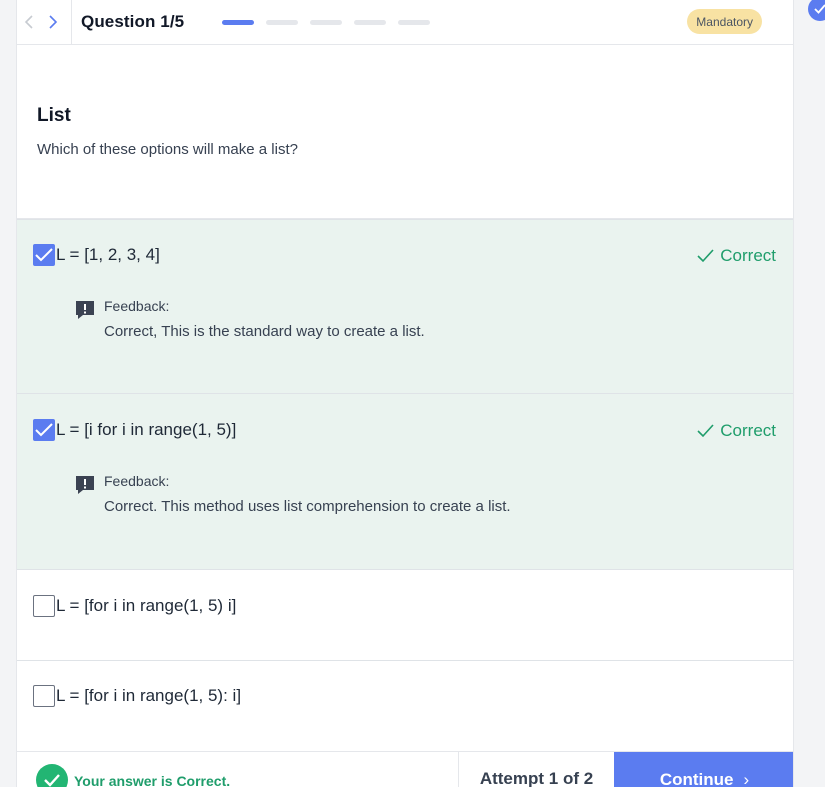 The image size is (825, 787). I want to click on question-text: Which of these options will make a list?, so click(167, 149).